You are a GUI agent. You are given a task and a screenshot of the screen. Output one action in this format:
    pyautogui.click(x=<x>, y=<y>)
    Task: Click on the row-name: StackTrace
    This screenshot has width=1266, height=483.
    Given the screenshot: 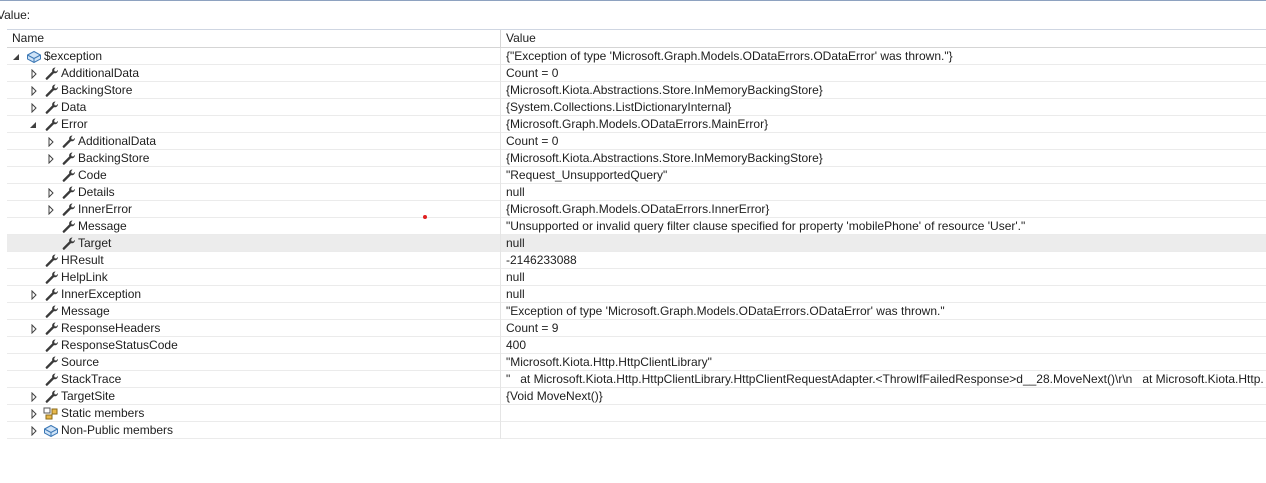 What is the action you would take?
    pyautogui.click(x=91, y=379)
    